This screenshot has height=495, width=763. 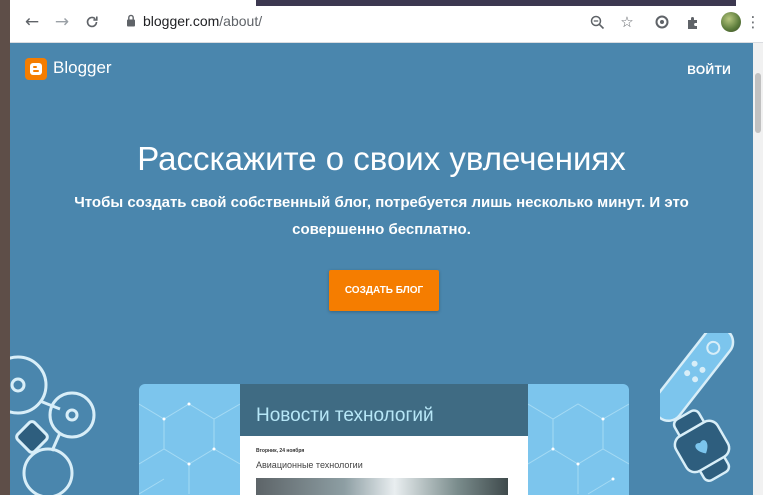 What do you see at coordinates (578, 449) in the screenshot?
I see `pattern-right` at bounding box center [578, 449].